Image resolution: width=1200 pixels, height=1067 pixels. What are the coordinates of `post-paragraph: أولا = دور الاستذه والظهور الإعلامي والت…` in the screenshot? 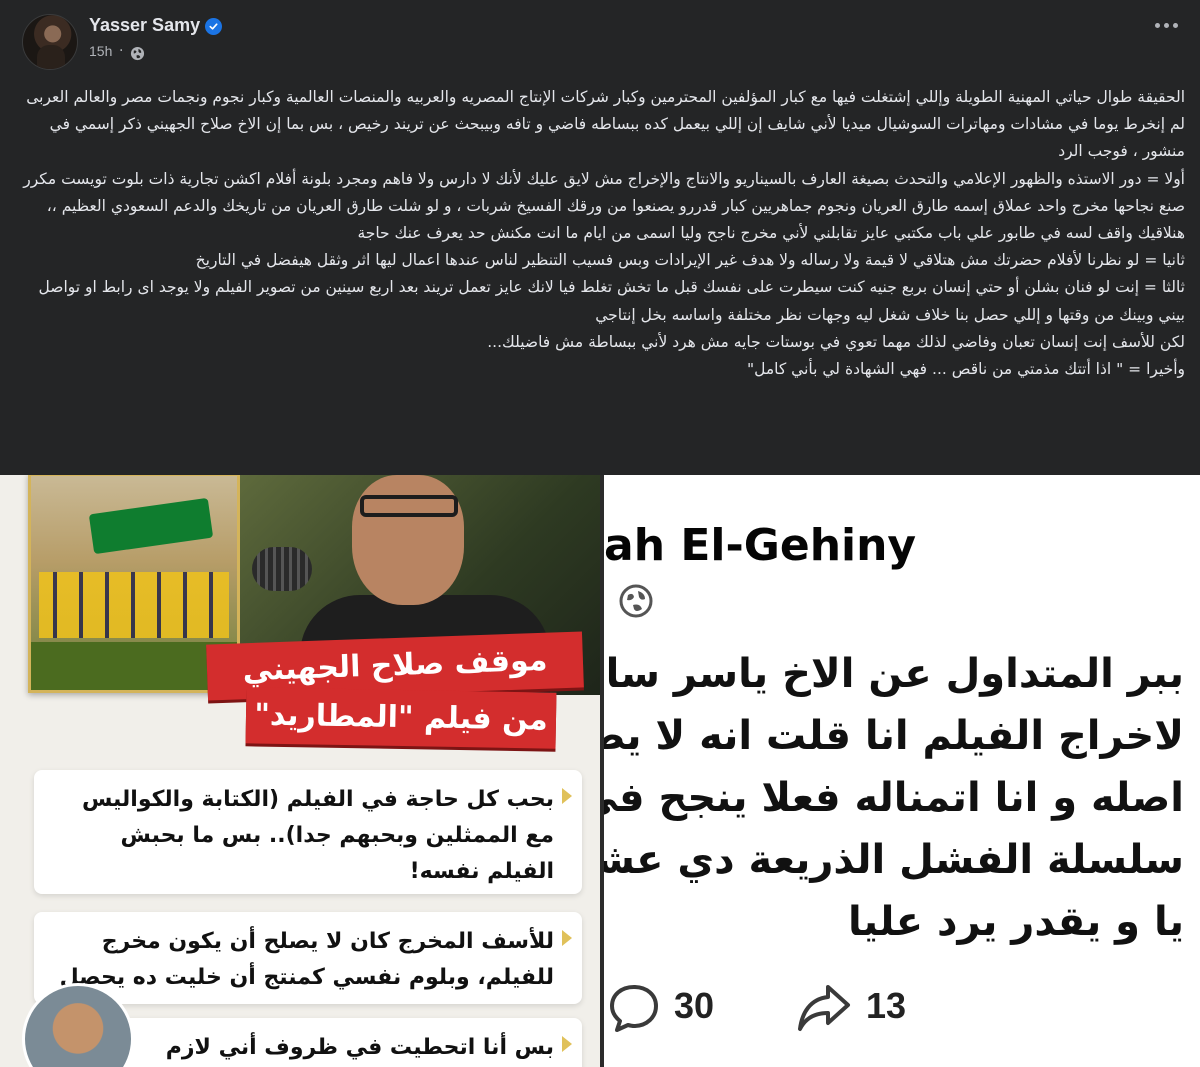 It's located at (604, 206).